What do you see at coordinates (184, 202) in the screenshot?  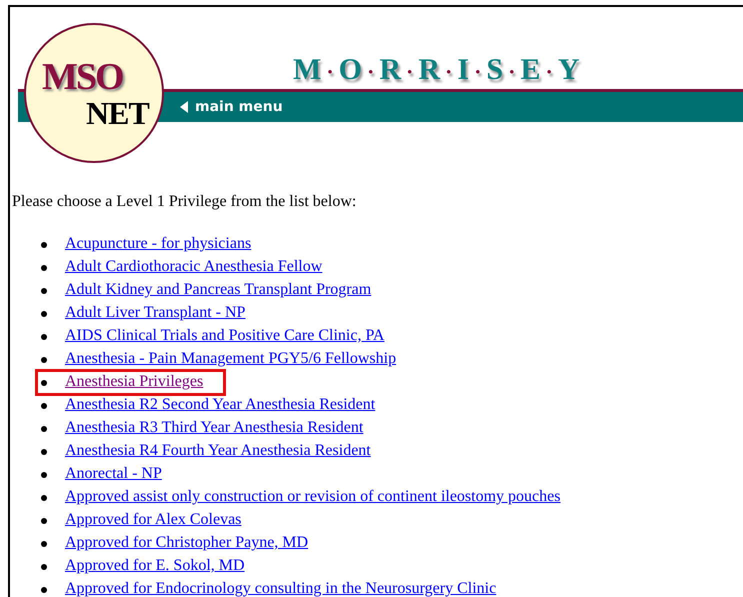 I see `instruction-text: Please choose a Level 1 Privilege from the list below:` at bounding box center [184, 202].